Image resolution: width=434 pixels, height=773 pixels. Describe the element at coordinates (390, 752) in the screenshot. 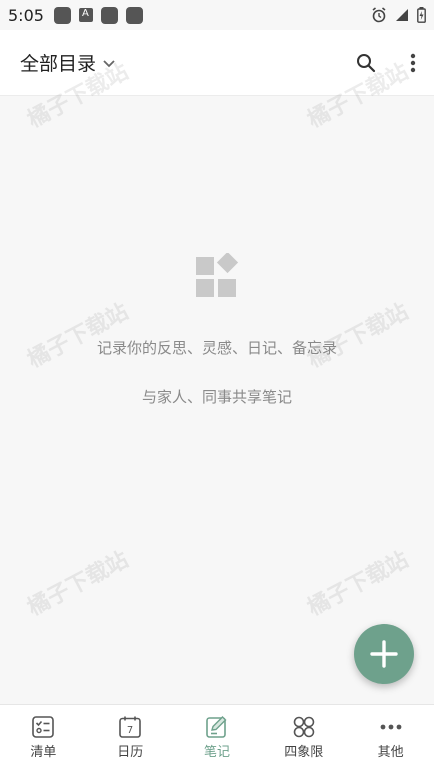

I see `tab-label: 其他` at that location.